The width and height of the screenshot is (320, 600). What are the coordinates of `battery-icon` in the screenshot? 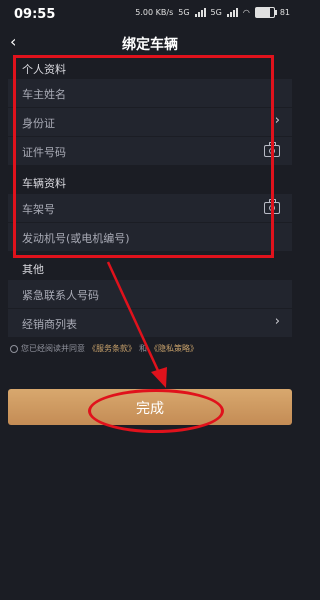 It's located at (265, 12).